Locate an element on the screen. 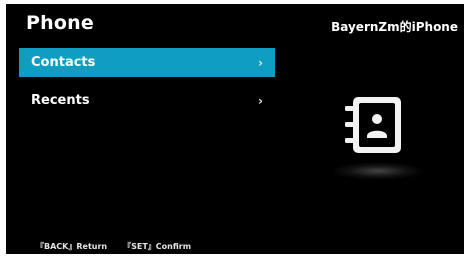 The image size is (470, 258). menu-item-recents: Recents › is located at coordinates (147, 100).